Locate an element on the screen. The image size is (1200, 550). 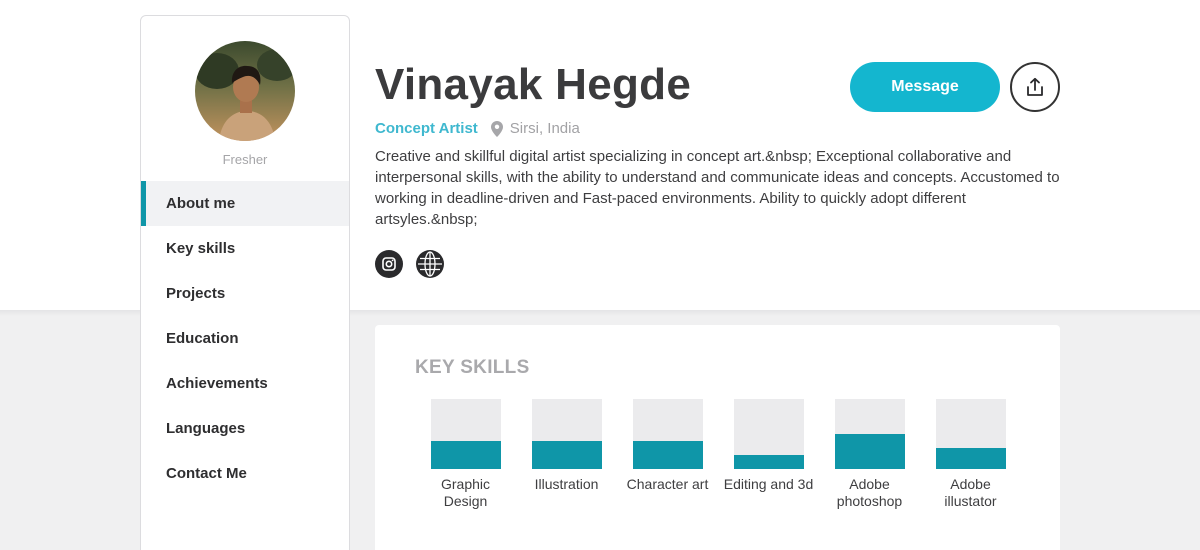
sidebar-item-education: Education is located at coordinates (245, 338).